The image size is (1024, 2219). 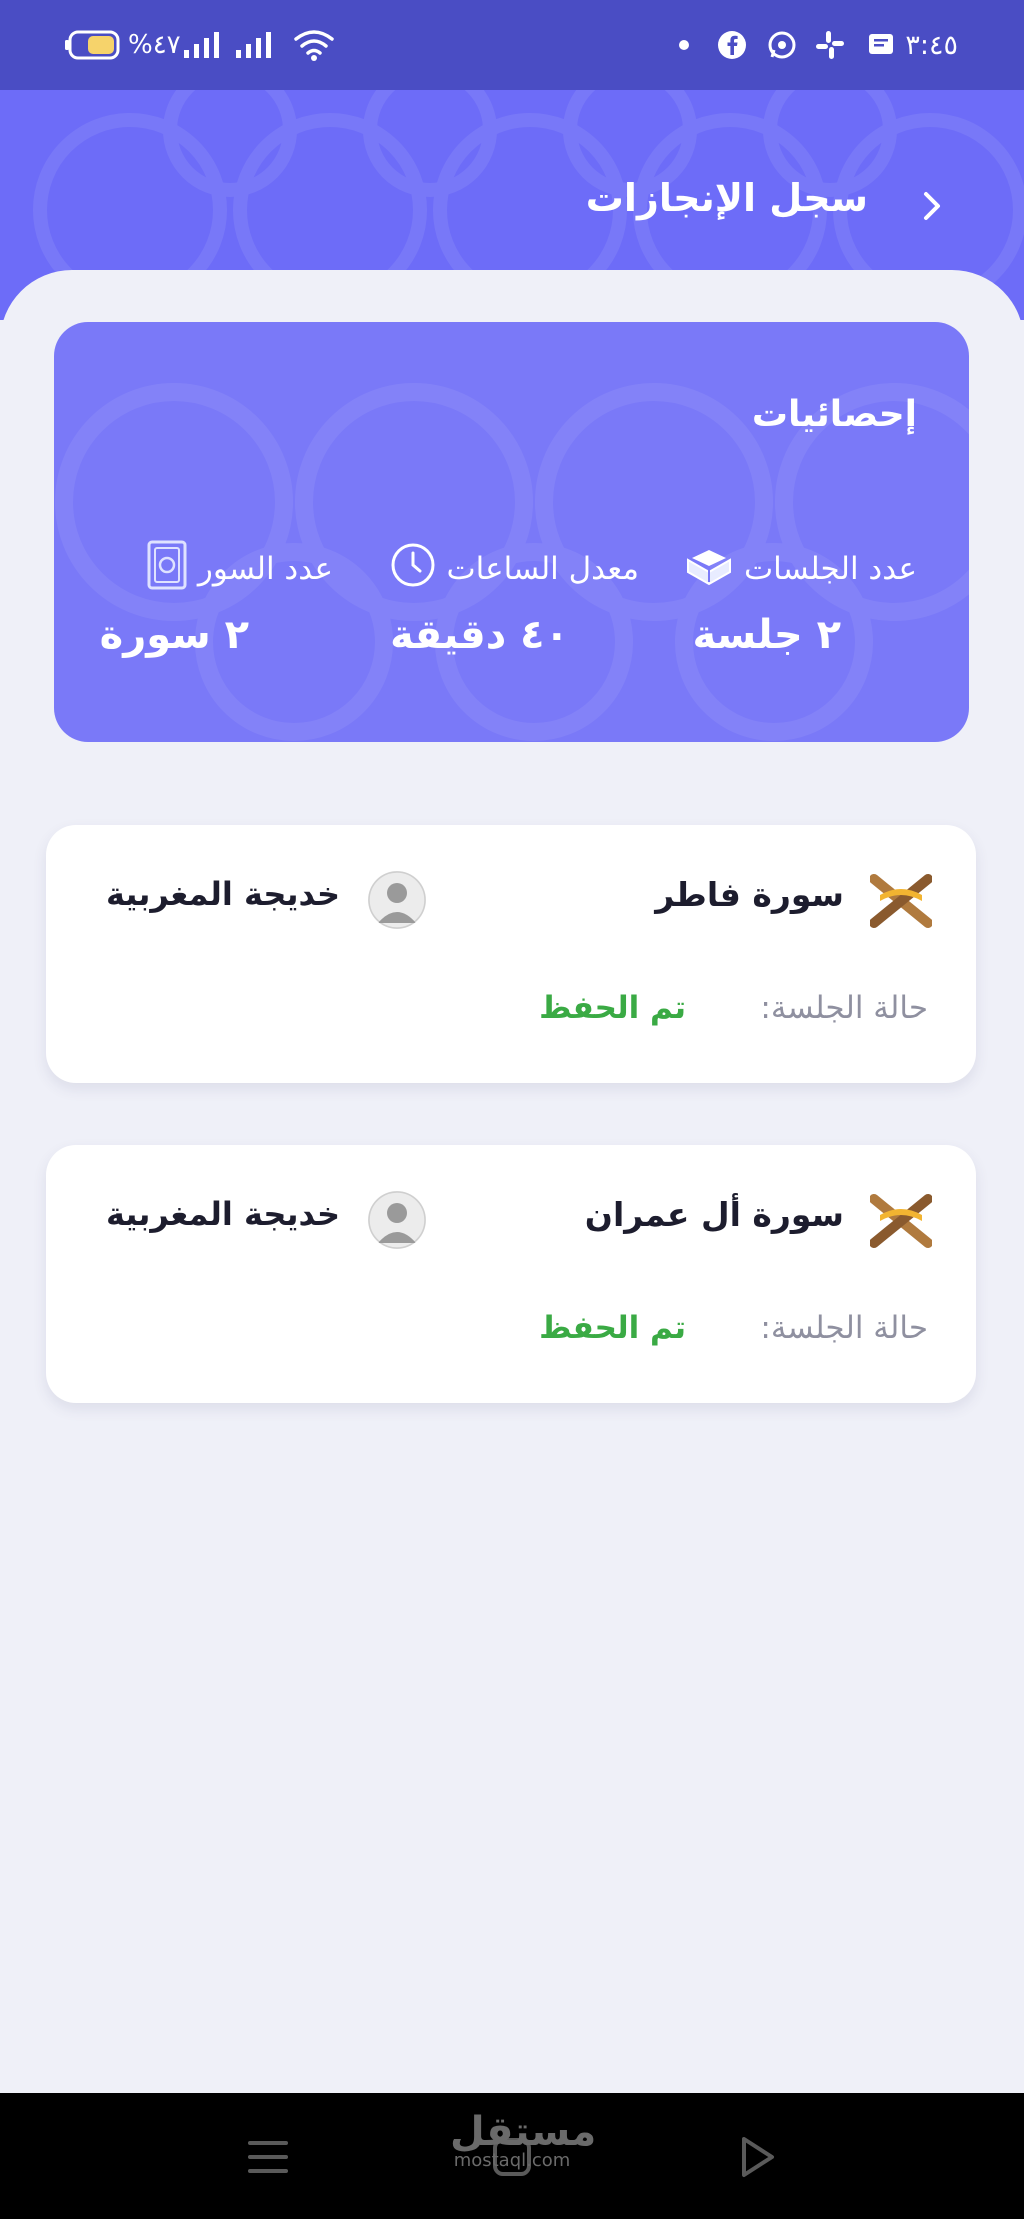 I want to click on menu-icon, so click(x=268, y=2157).